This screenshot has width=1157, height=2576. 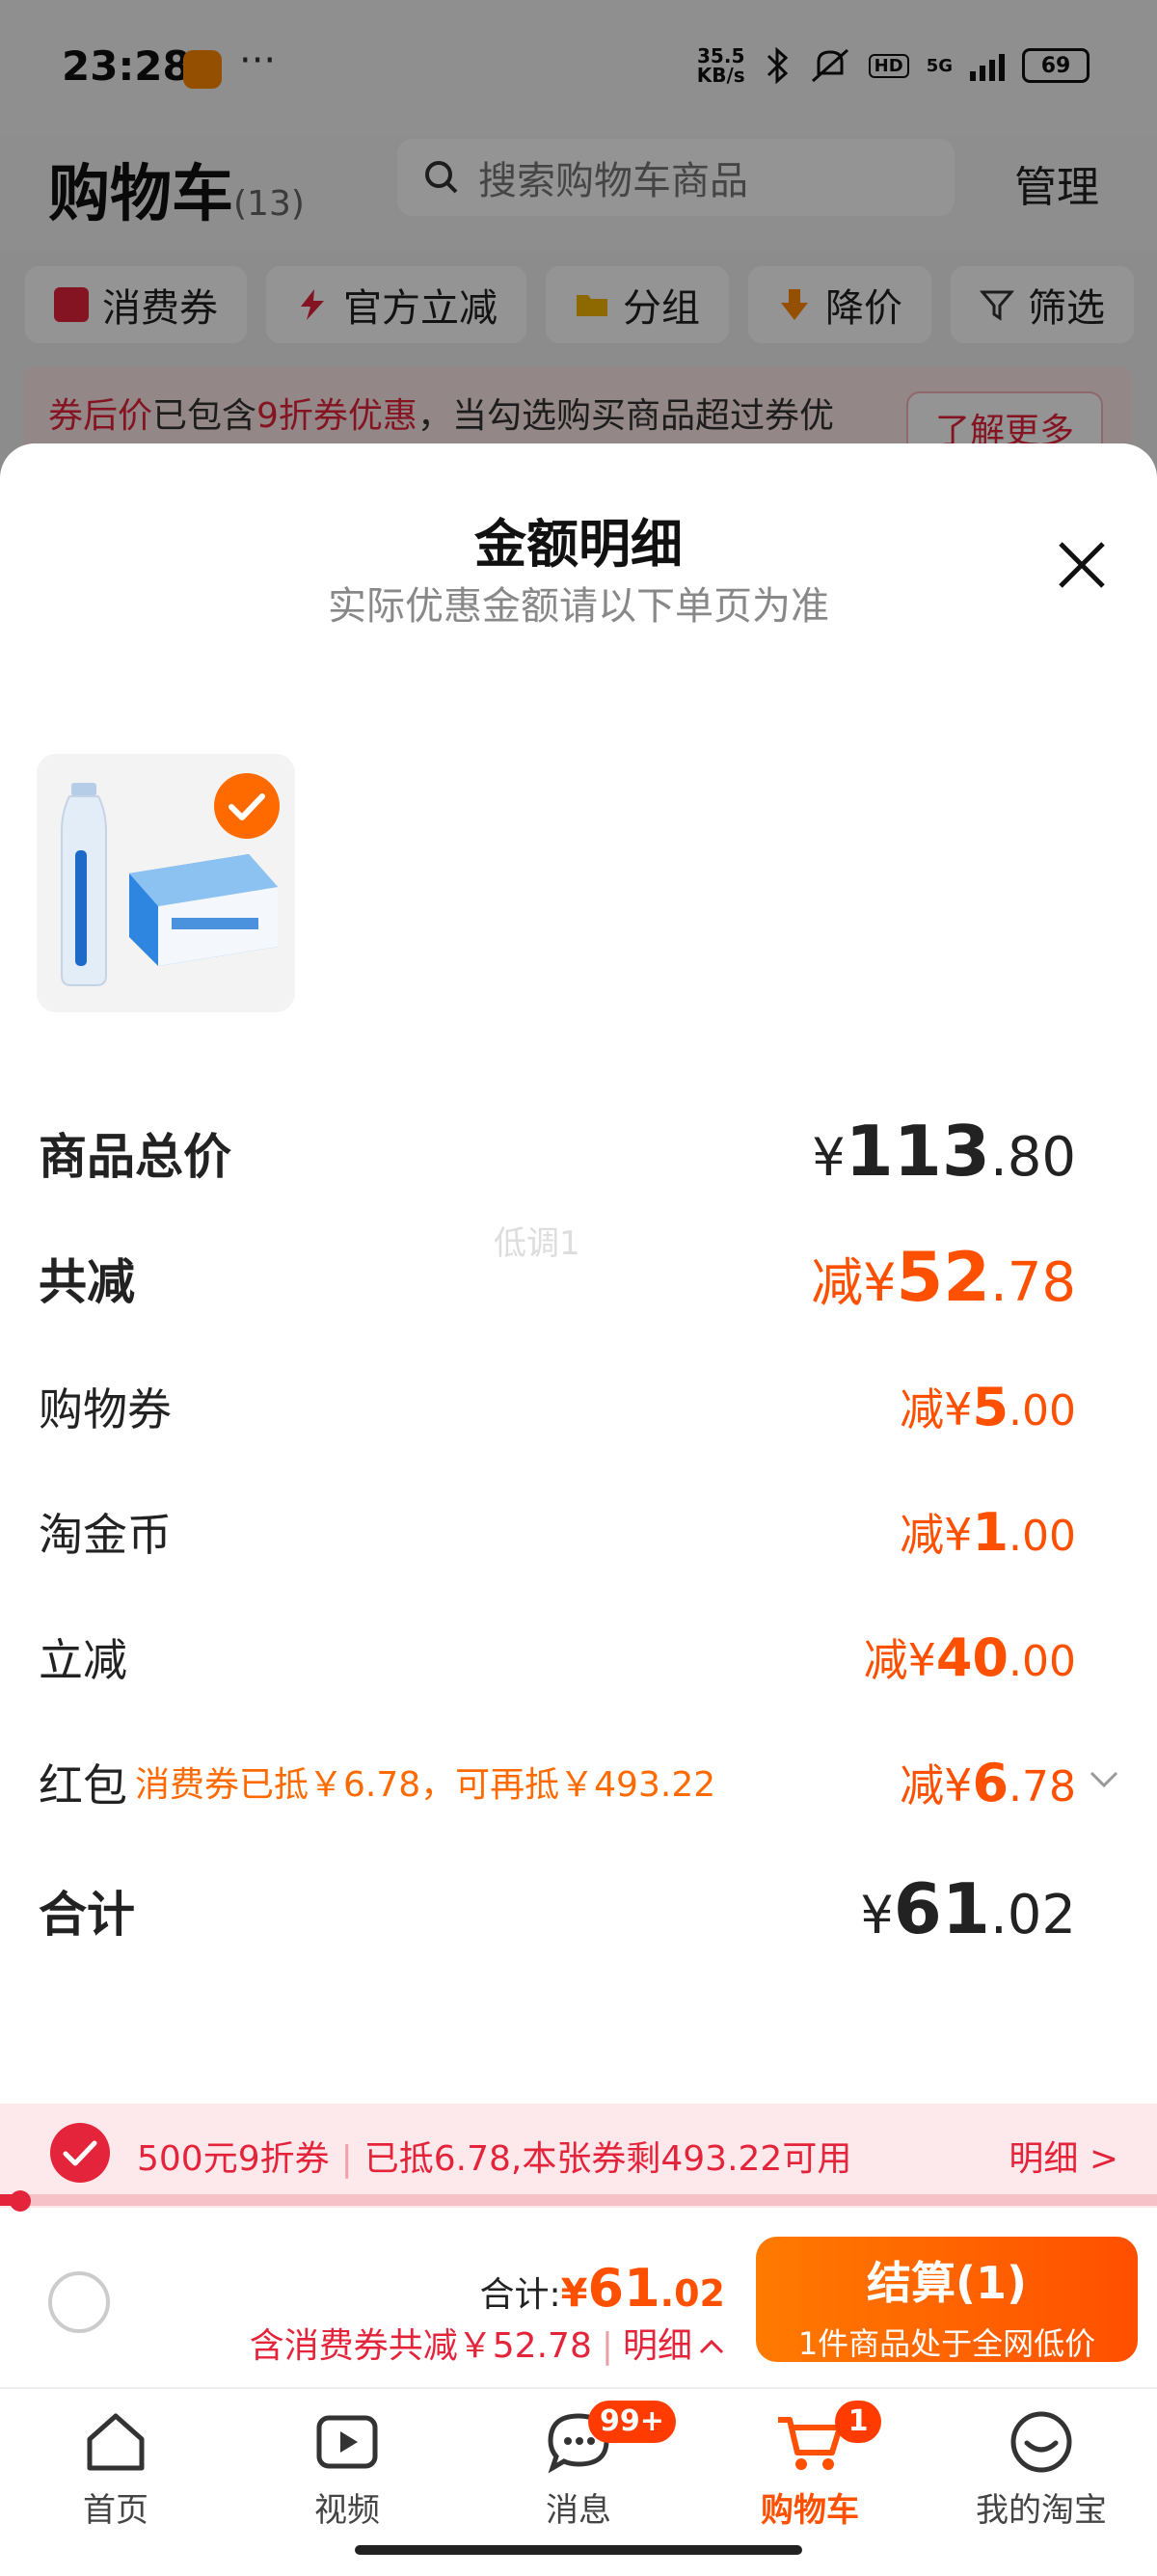 I want to click on coupon-detail-link: 明细 >, so click(x=1063, y=2156).